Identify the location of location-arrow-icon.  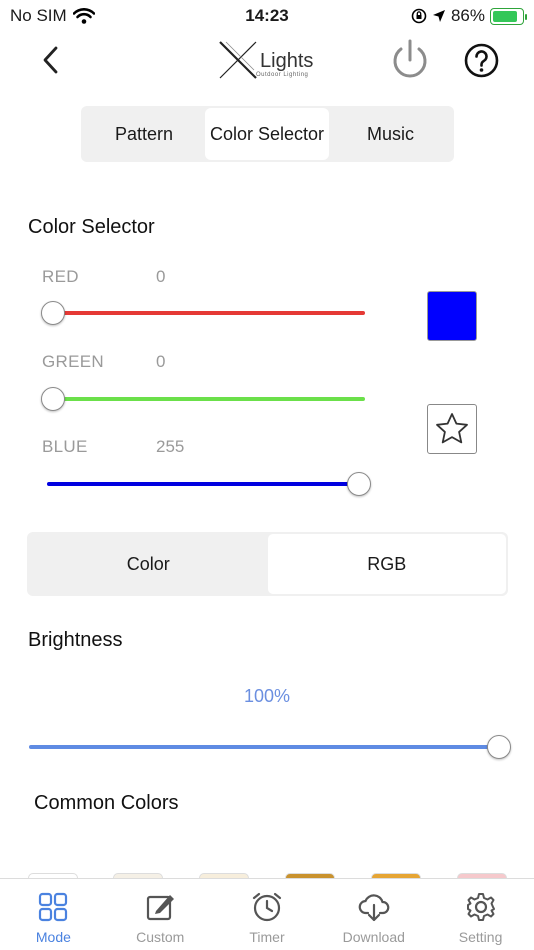
(438, 16).